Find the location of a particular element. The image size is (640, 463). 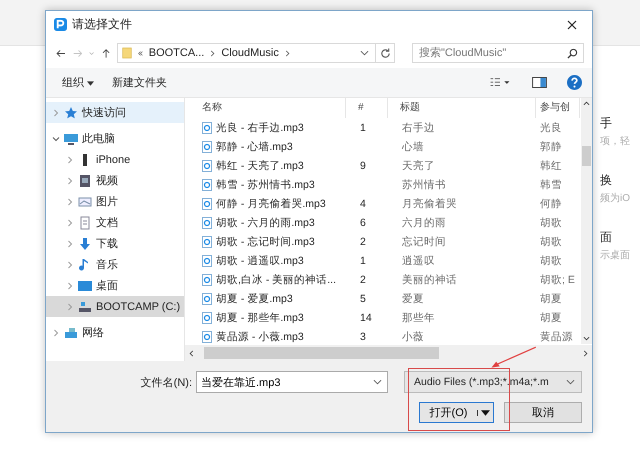

file-name-cell: 何静 - 月亮偷着哭.mp3 is located at coordinates (267, 203).